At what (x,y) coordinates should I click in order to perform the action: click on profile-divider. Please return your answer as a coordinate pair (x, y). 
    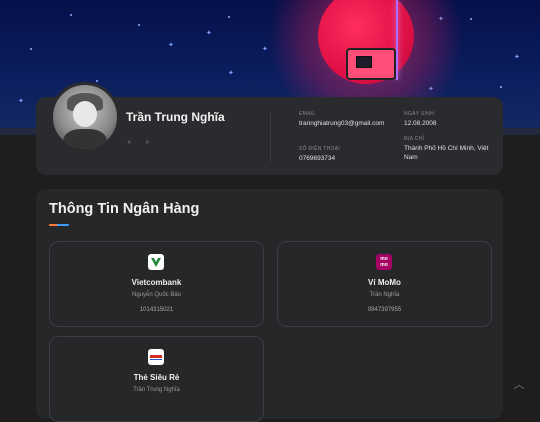
    Looking at the image, I should click on (270, 137).